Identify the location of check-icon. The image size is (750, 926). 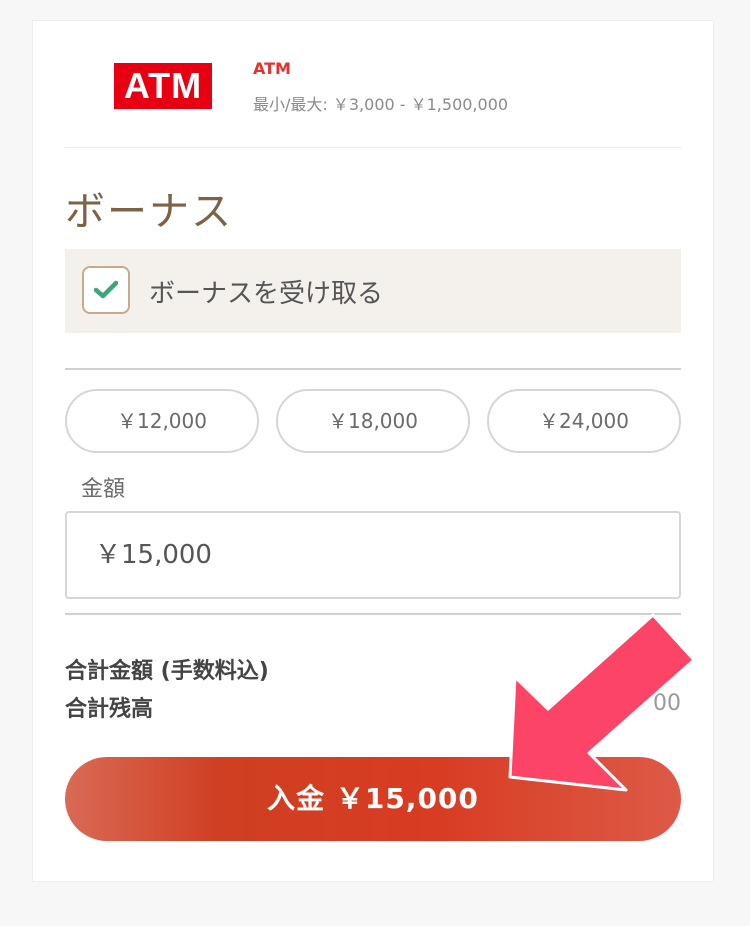
(106, 289).